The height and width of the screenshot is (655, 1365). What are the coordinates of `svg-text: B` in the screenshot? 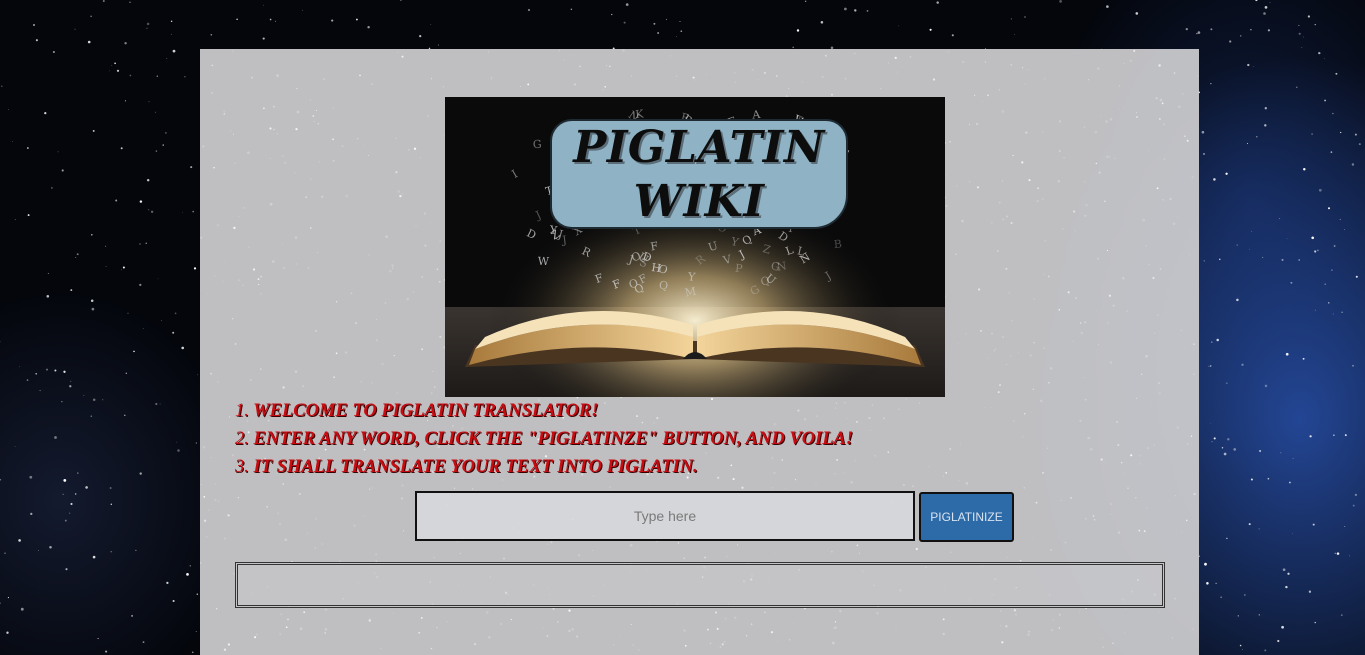 It's located at (837, 244).